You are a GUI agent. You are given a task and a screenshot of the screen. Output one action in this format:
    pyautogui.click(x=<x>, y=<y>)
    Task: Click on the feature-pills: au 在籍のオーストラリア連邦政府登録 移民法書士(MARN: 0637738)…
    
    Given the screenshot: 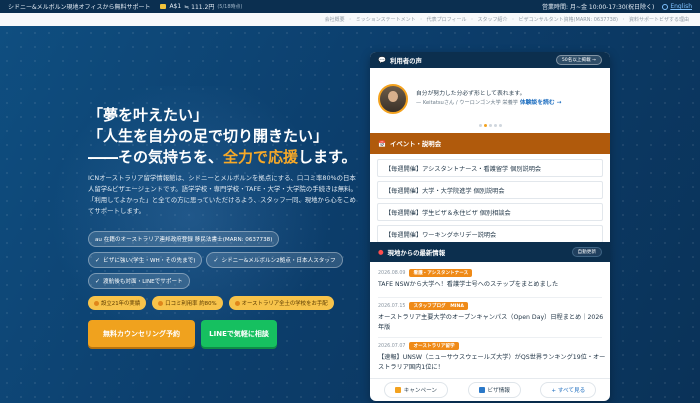 What is the action you would take?
    pyautogui.click(x=228, y=260)
    